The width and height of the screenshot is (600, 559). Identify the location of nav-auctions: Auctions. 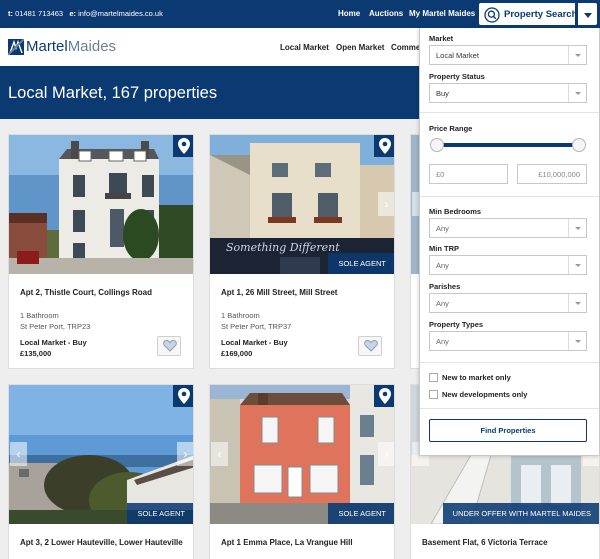
(386, 14).